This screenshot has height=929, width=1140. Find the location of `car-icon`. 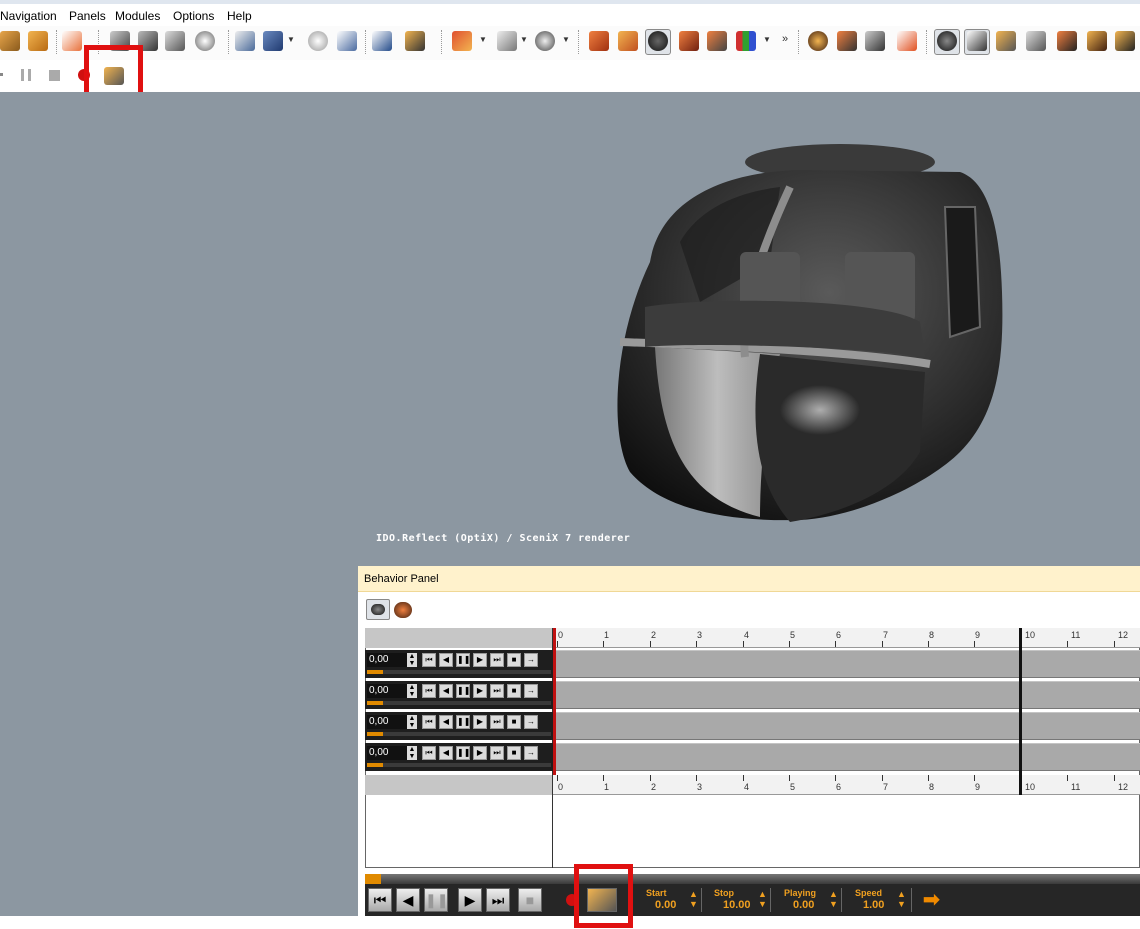

car-icon is located at coordinates (875, 41).